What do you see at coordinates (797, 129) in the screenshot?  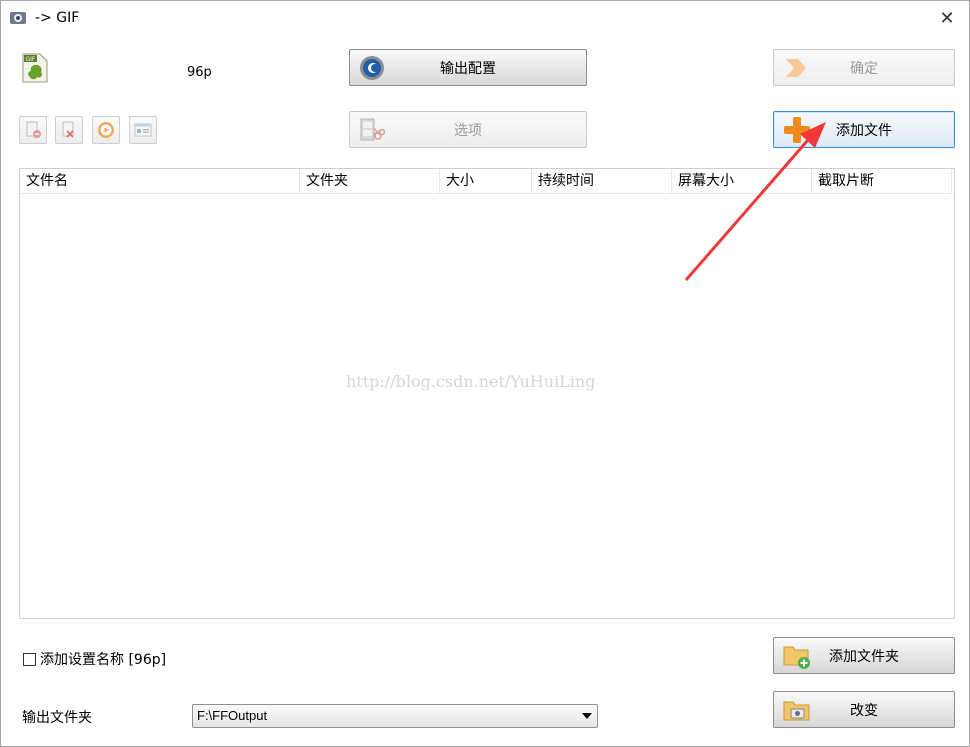 I see `plus-icon` at bounding box center [797, 129].